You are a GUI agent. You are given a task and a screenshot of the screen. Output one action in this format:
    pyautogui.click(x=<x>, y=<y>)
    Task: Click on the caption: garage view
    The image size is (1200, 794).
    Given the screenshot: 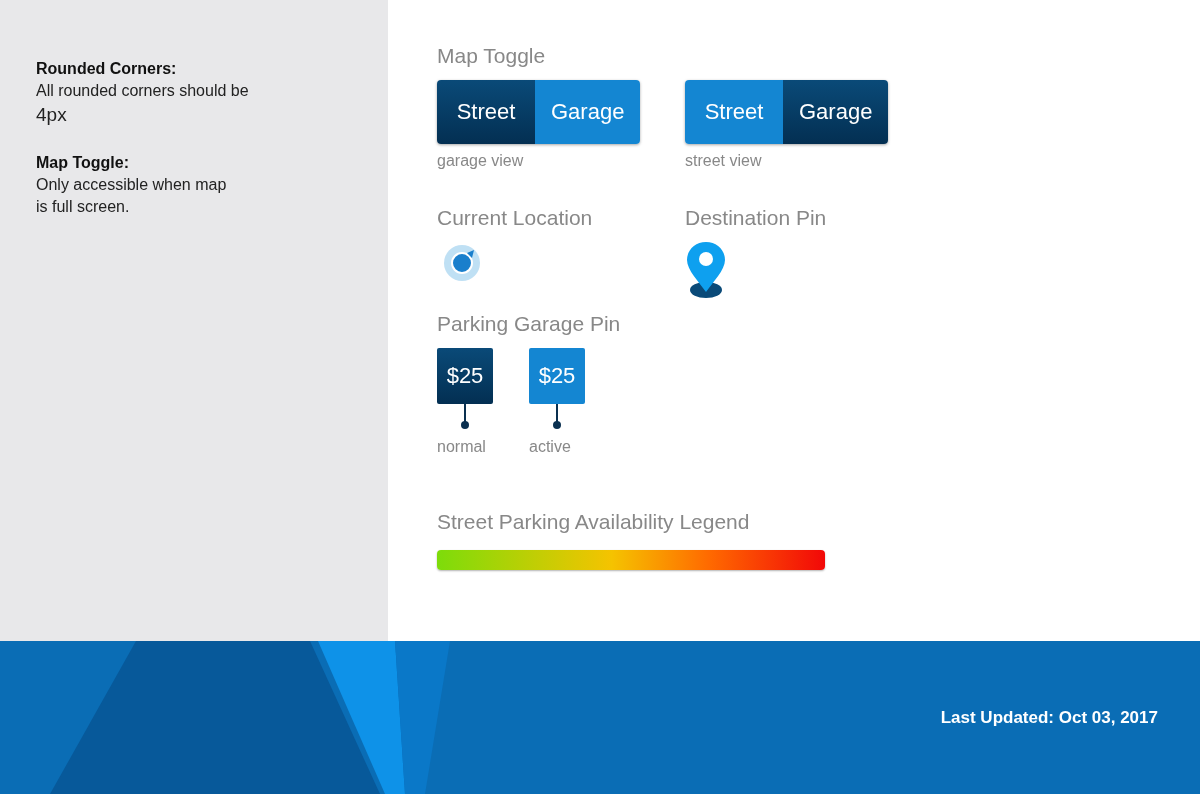 What is the action you would take?
    pyautogui.click(x=480, y=161)
    